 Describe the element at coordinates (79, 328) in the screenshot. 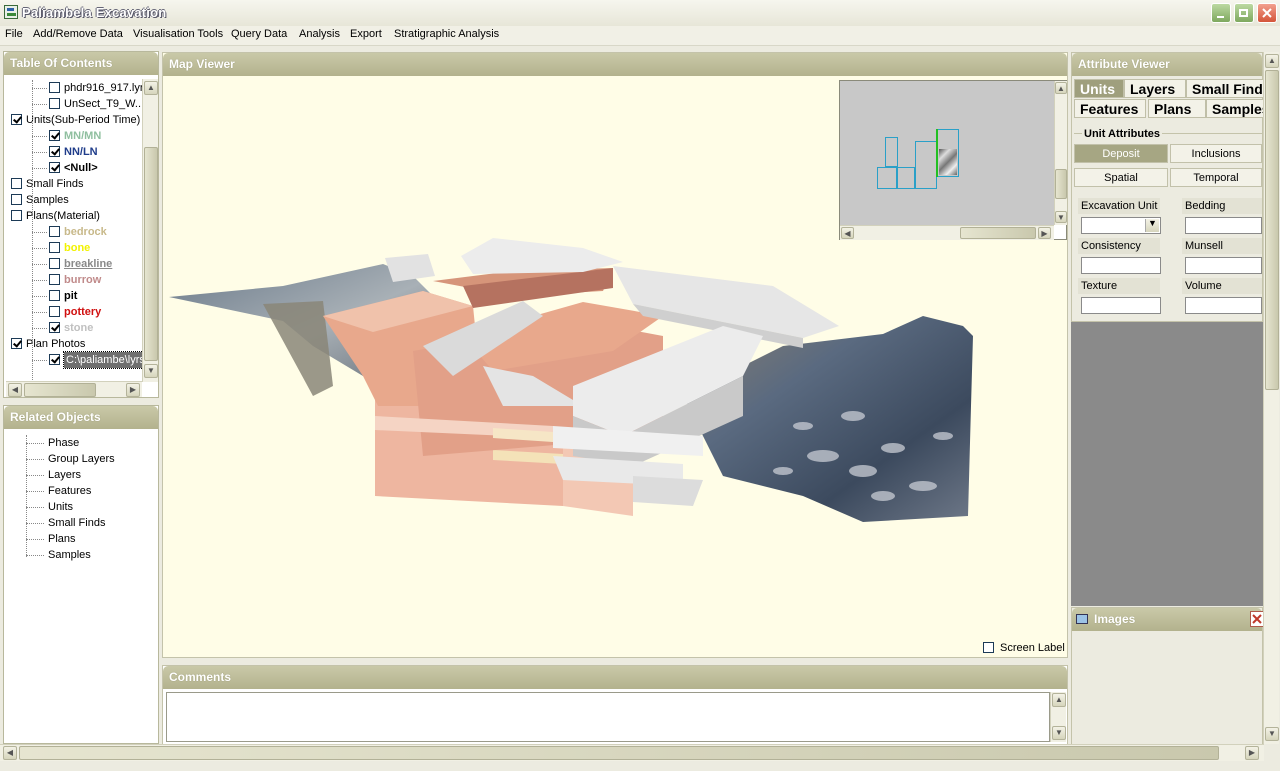

I see `toc-item-label: stone` at that location.